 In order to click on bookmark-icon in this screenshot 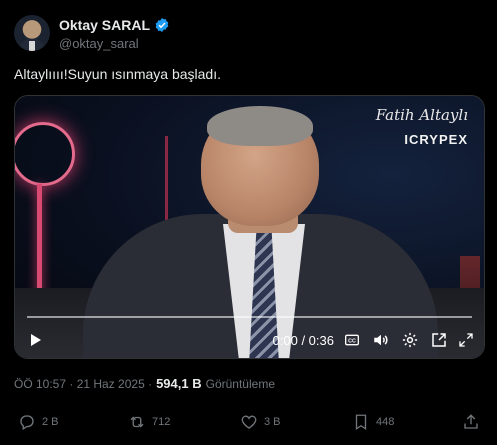, I will do `click(361, 422)`.